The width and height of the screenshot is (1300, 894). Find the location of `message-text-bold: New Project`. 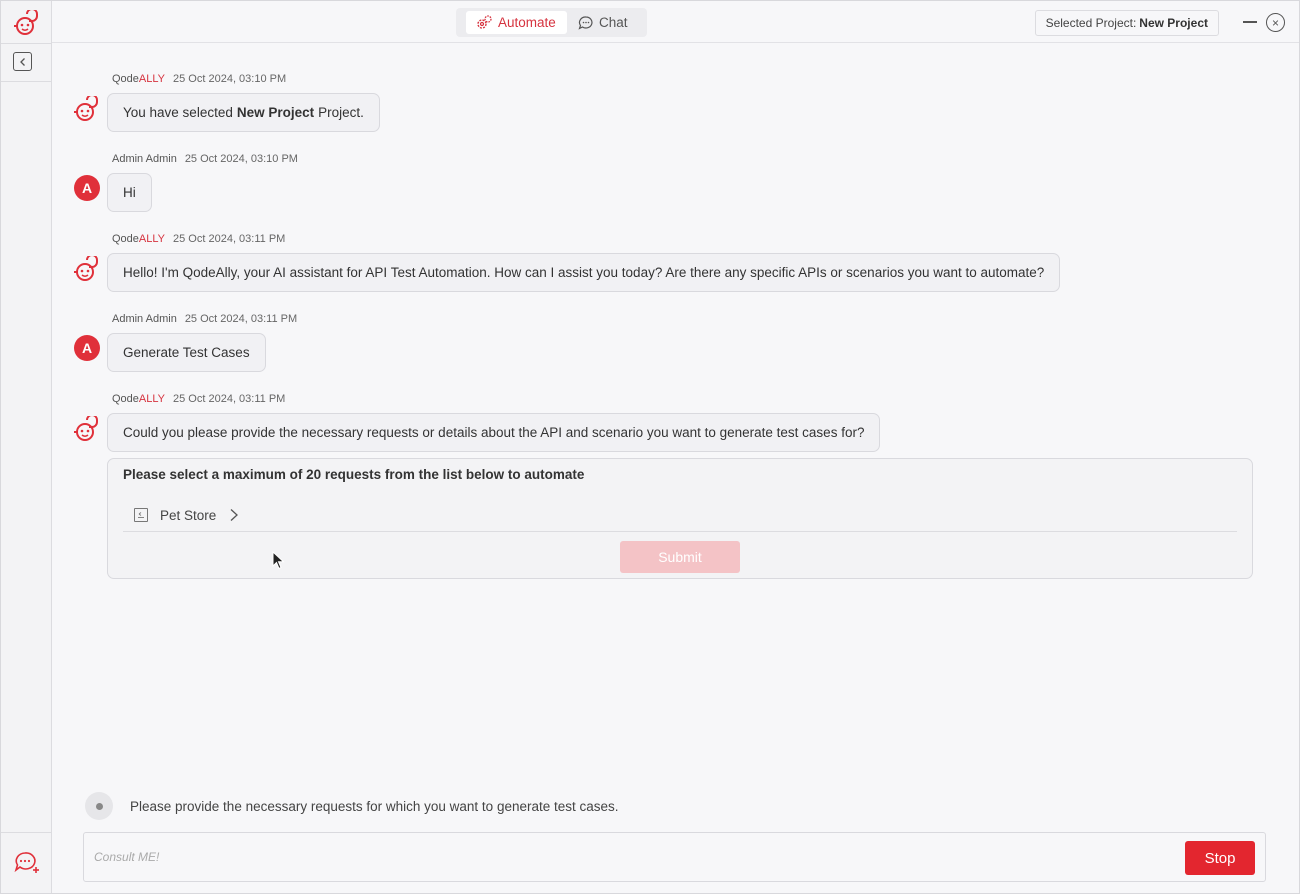

message-text-bold: New Project is located at coordinates (275, 112).